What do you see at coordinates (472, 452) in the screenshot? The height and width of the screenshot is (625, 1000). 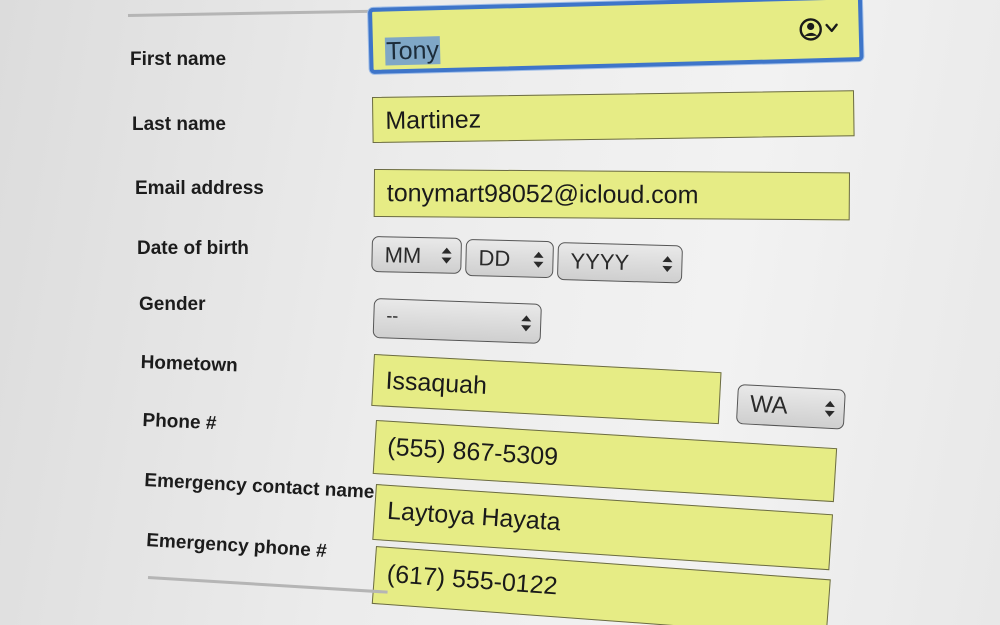 I see `phone-value: (555) 867-5309` at bounding box center [472, 452].